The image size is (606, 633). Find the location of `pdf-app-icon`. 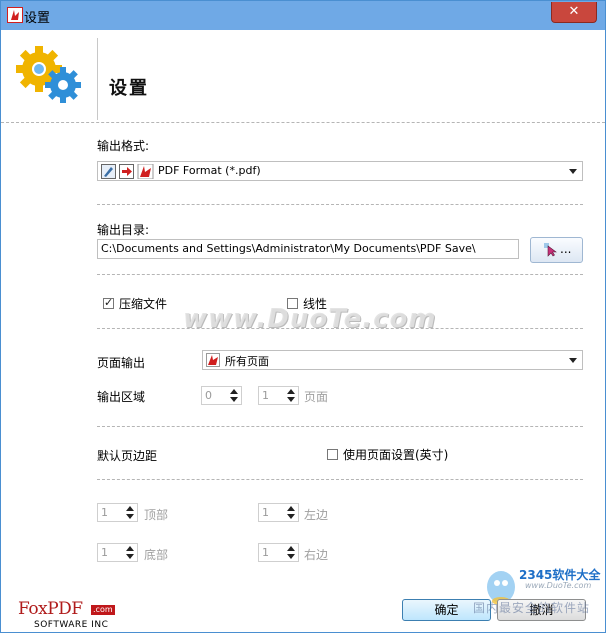

pdf-app-icon is located at coordinates (15, 15).